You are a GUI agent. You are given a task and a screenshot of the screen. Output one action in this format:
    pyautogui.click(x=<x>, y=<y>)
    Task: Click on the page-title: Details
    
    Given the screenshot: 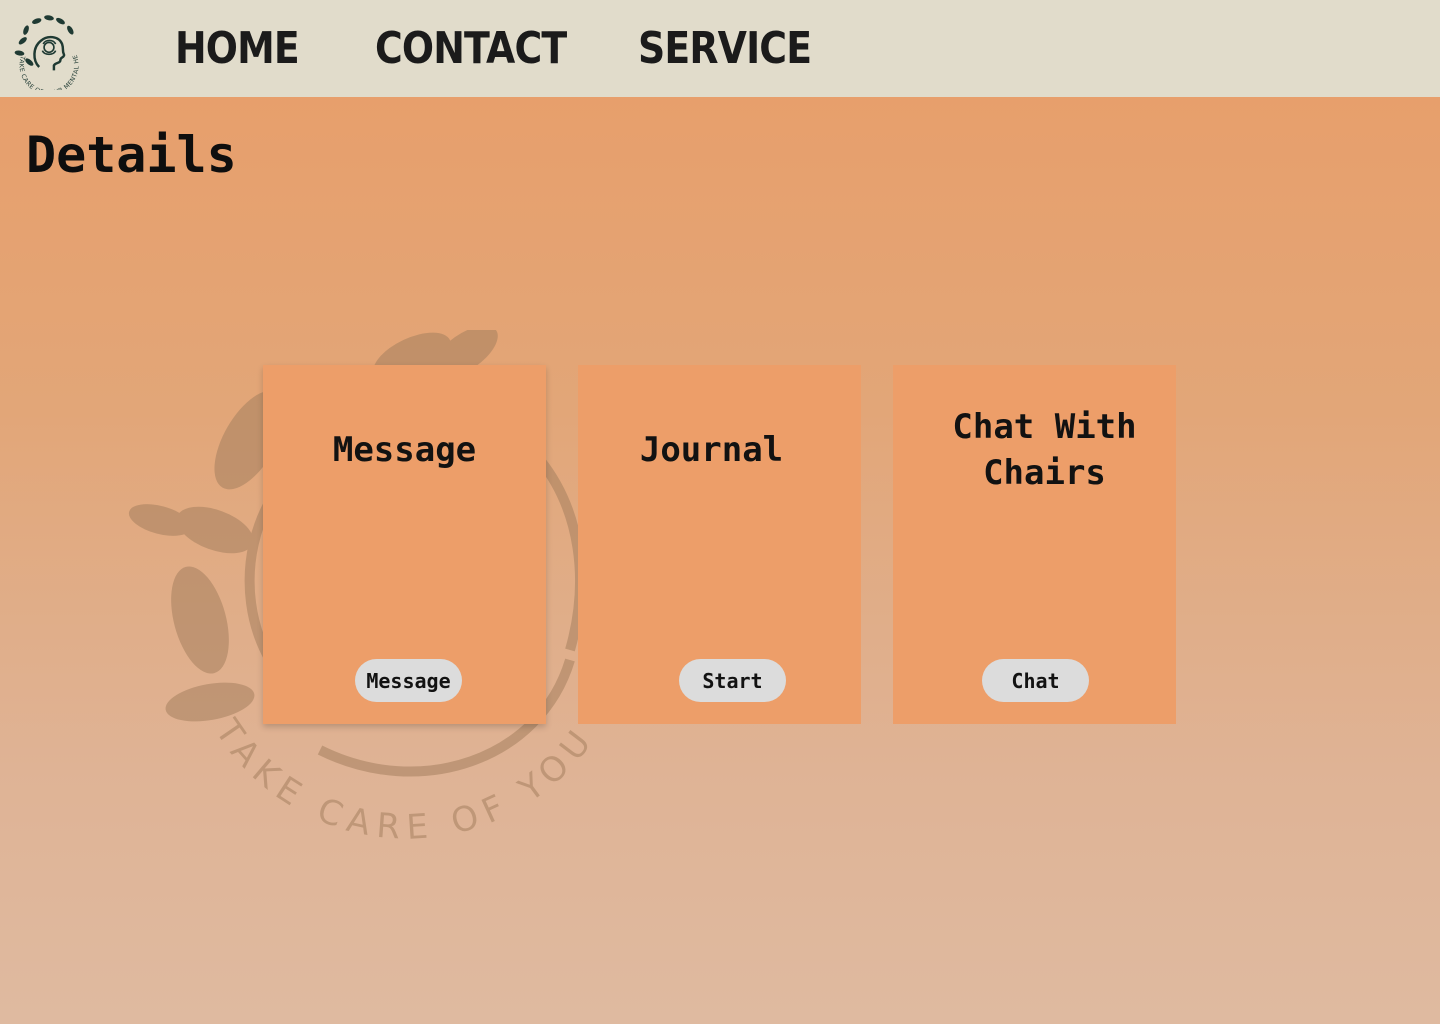 What is the action you would take?
    pyautogui.click(x=131, y=155)
    